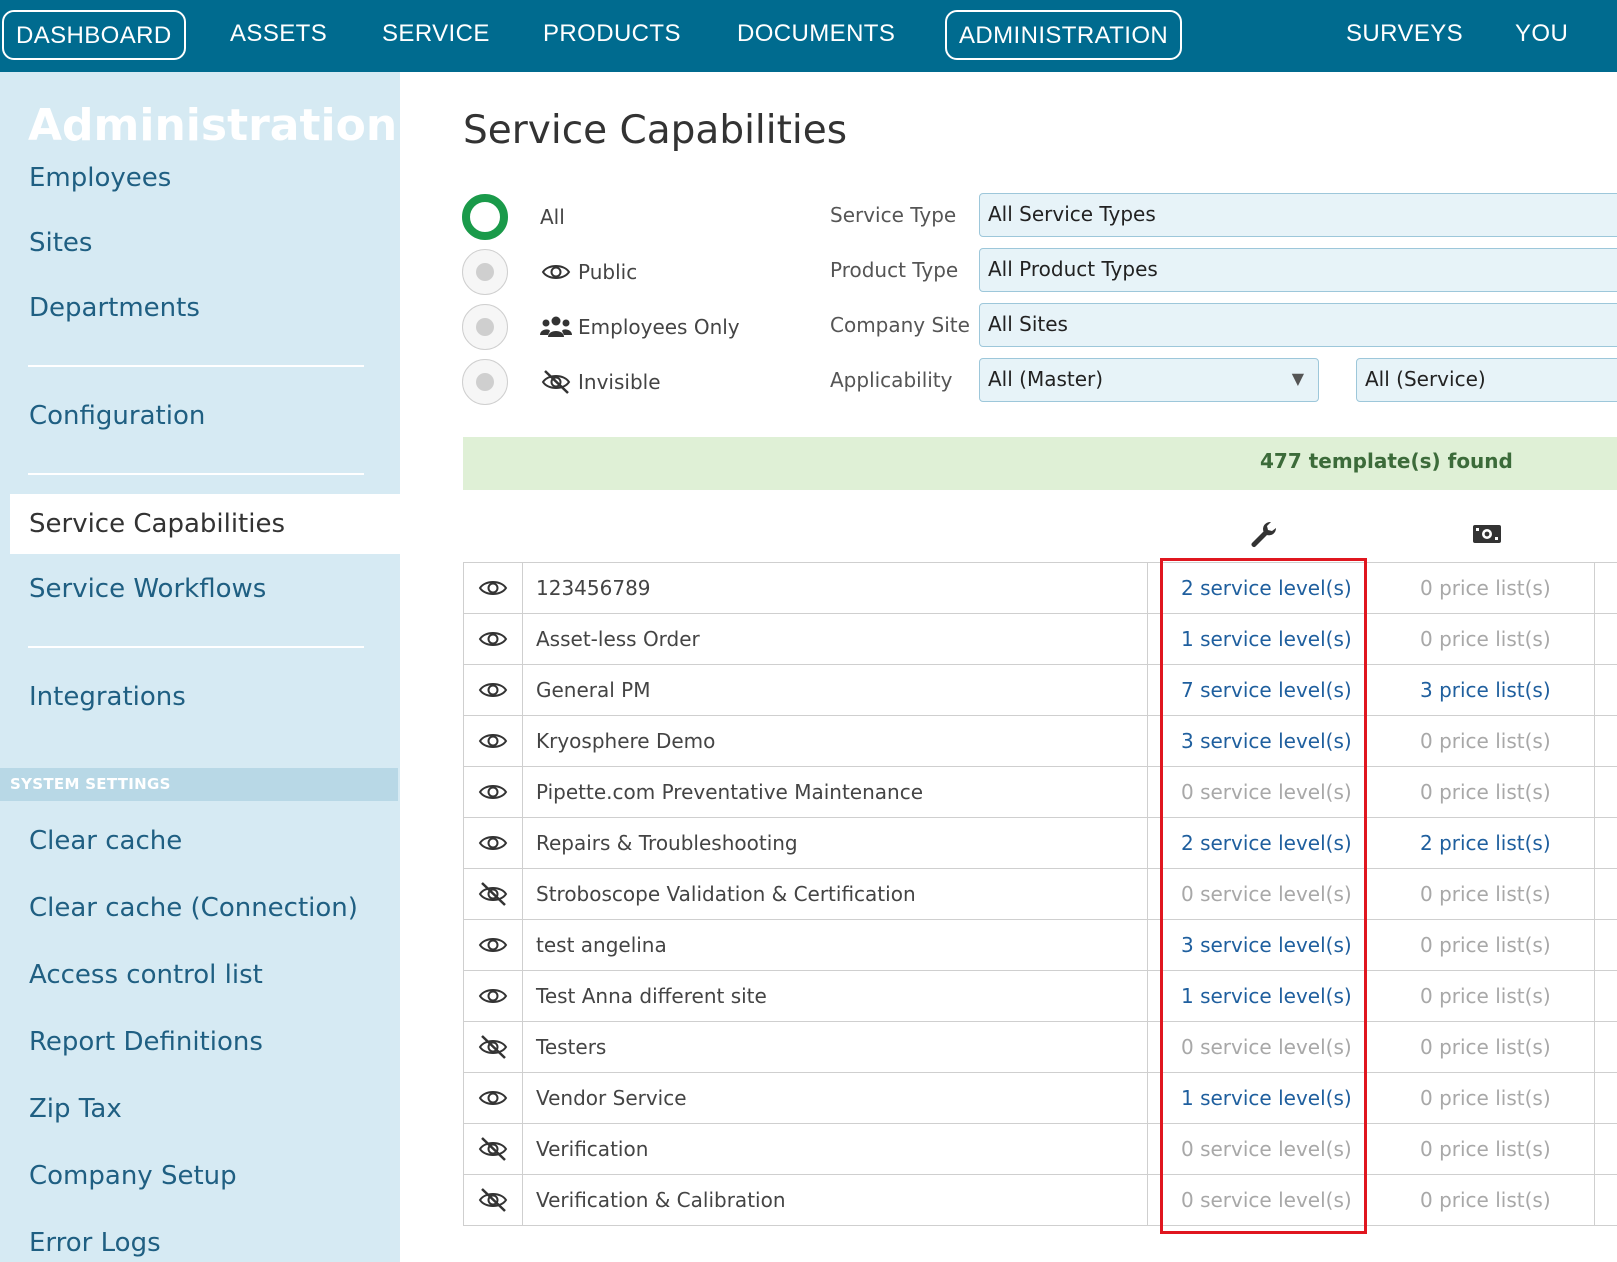 Image resolution: width=1617 pixels, height=1262 pixels. What do you see at coordinates (200, 697) in the screenshot?
I see `sidebar-item-integrations: Integrations` at bounding box center [200, 697].